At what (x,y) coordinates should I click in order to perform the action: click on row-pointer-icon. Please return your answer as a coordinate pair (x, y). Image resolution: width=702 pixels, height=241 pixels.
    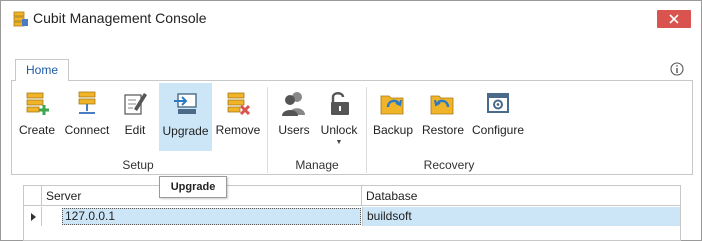
    Looking at the image, I should click on (33, 217).